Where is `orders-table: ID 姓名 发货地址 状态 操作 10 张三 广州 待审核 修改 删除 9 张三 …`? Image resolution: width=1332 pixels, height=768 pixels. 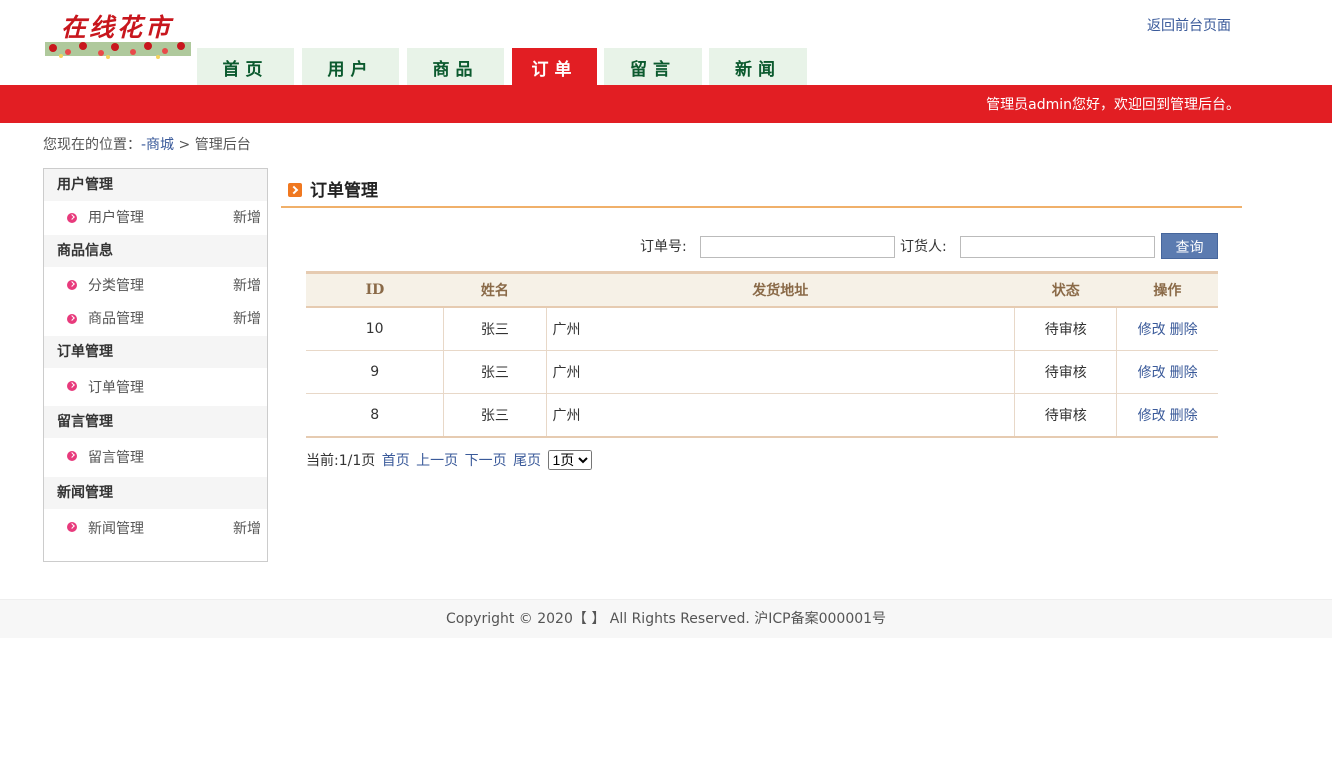
orders-table: ID 姓名 发货地址 状态 操作 10 张三 广州 待审核 修改 删除 9 张三 … is located at coordinates (762, 354).